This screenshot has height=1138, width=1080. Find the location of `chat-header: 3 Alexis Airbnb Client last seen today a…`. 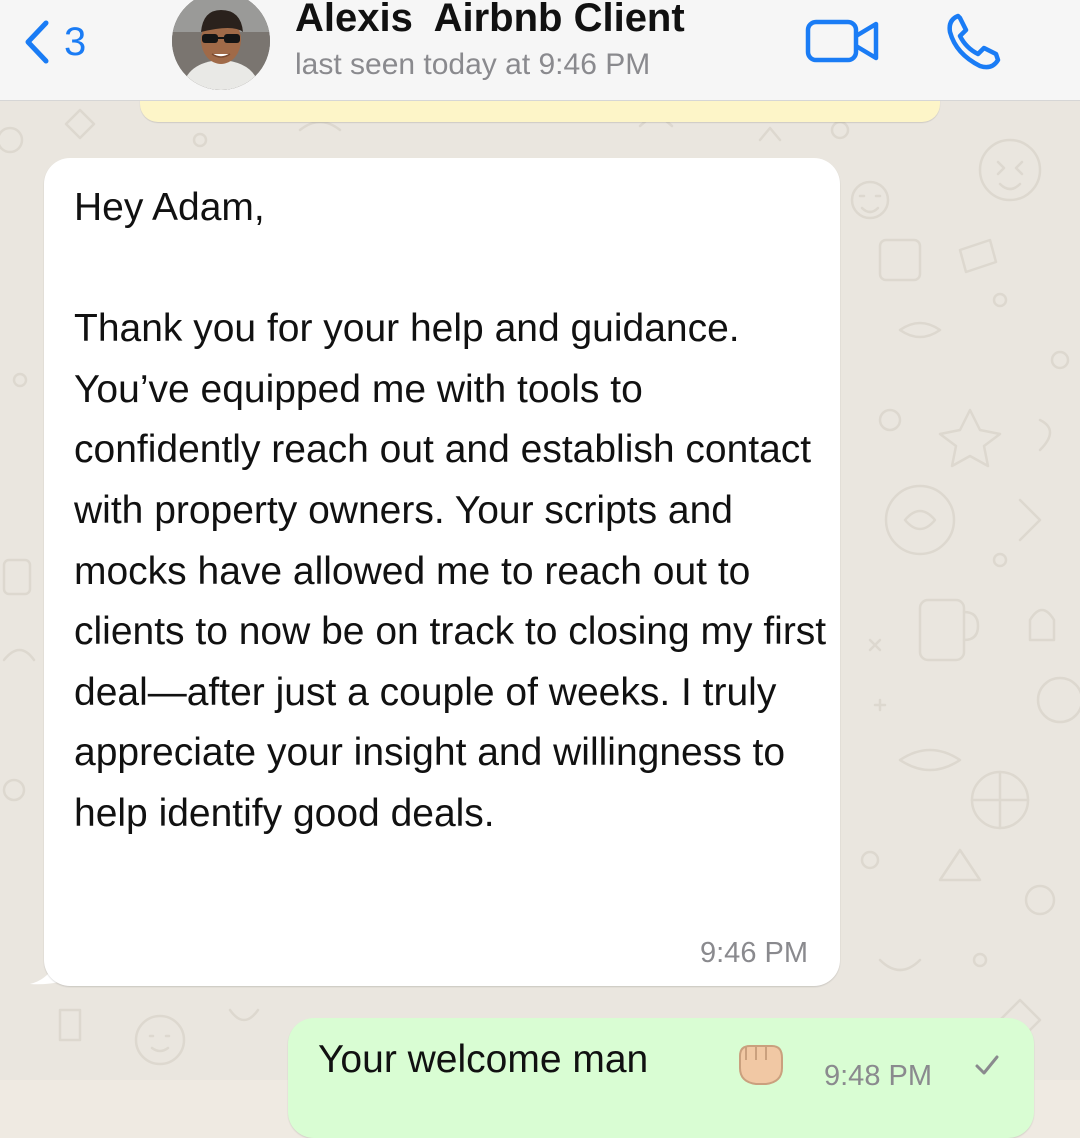

chat-header: 3 Alexis Airbnb Client last seen today a… is located at coordinates (540, 50).